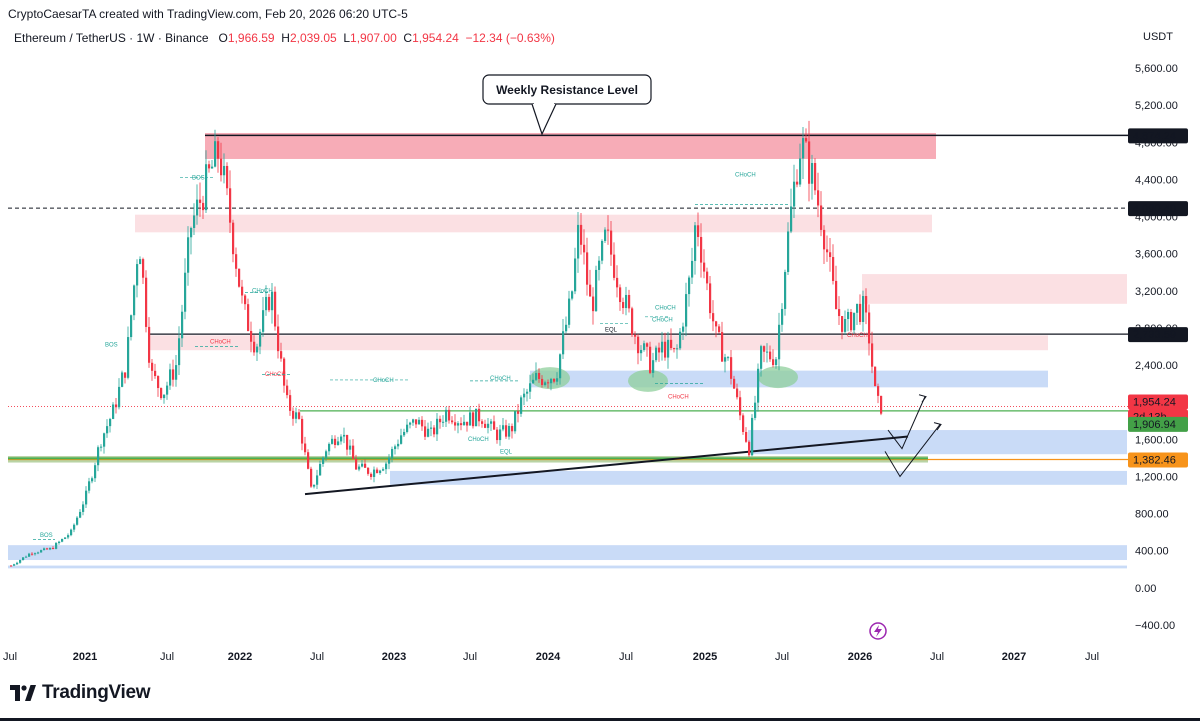 The image size is (1200, 721). Describe the element at coordinates (1156, 106) in the screenshot. I see `price-tick-label: 5,200.00` at that location.